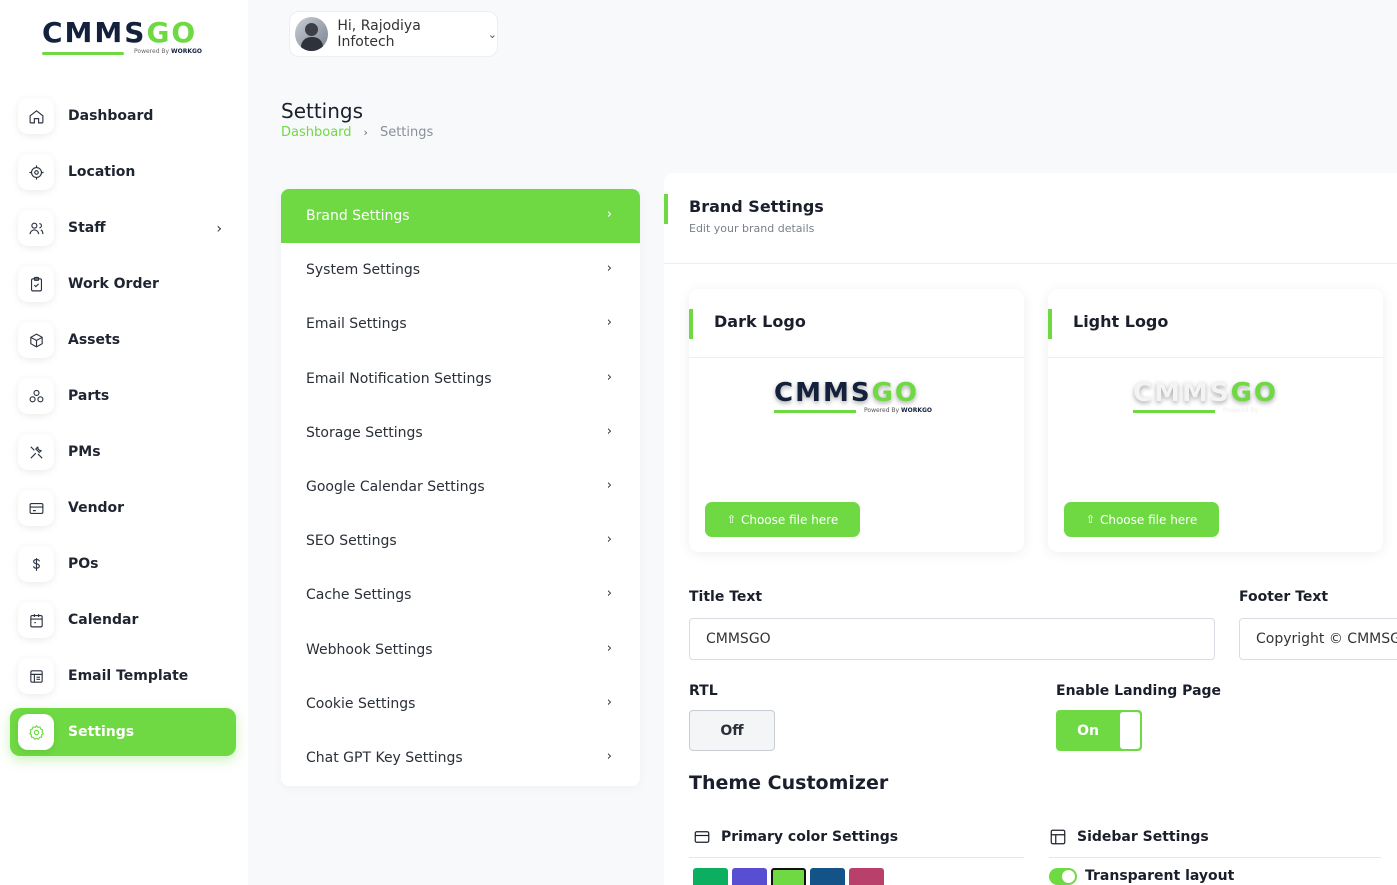 This screenshot has width=1397, height=885. I want to click on brand-logo: CMMSGO Powered By WORKGO, so click(127, 39).